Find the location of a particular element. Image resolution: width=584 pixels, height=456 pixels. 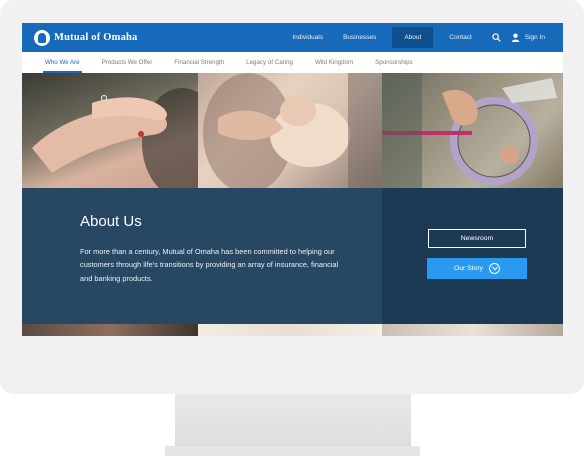

photo-bike-wheel is located at coordinates (472, 130).